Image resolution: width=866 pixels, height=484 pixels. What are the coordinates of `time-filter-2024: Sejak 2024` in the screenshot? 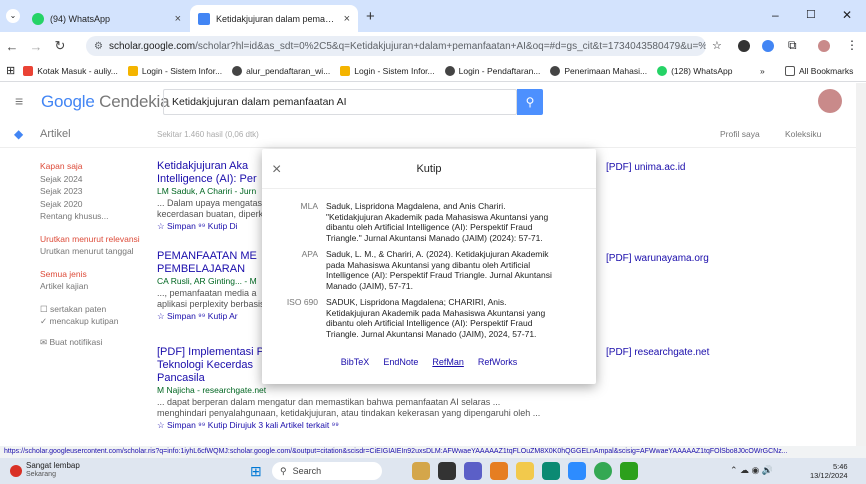 It's located at (95, 179).